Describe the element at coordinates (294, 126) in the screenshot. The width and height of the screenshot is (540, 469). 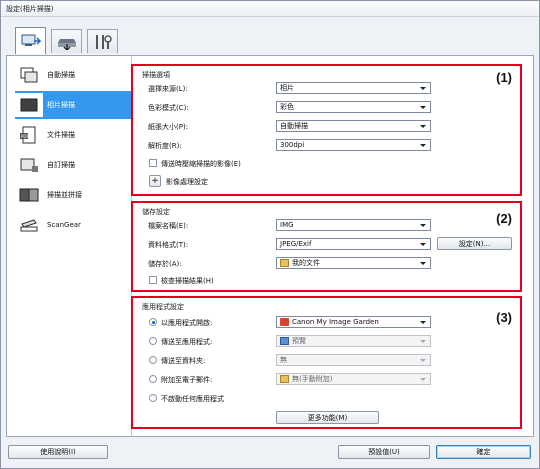
I see `select-value: 自動掃描` at that location.